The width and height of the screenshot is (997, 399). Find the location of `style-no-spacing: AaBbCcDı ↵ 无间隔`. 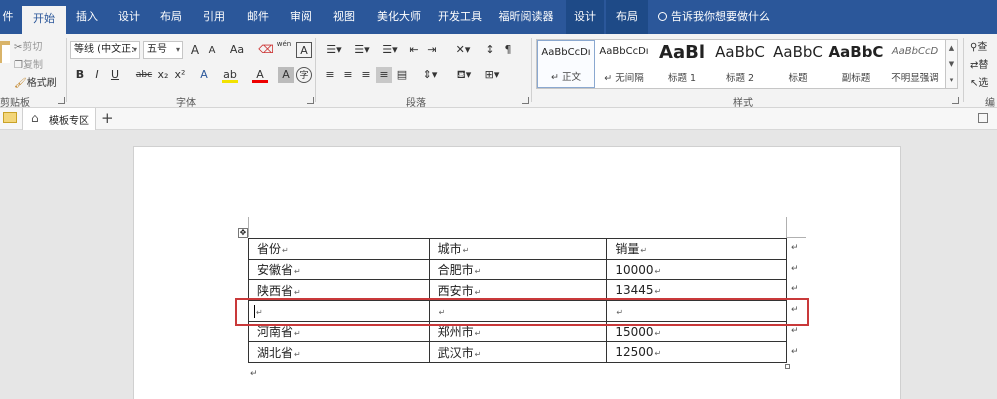

style-no-spacing: AaBbCcDı ↵ 无间隔 is located at coordinates (624, 64).